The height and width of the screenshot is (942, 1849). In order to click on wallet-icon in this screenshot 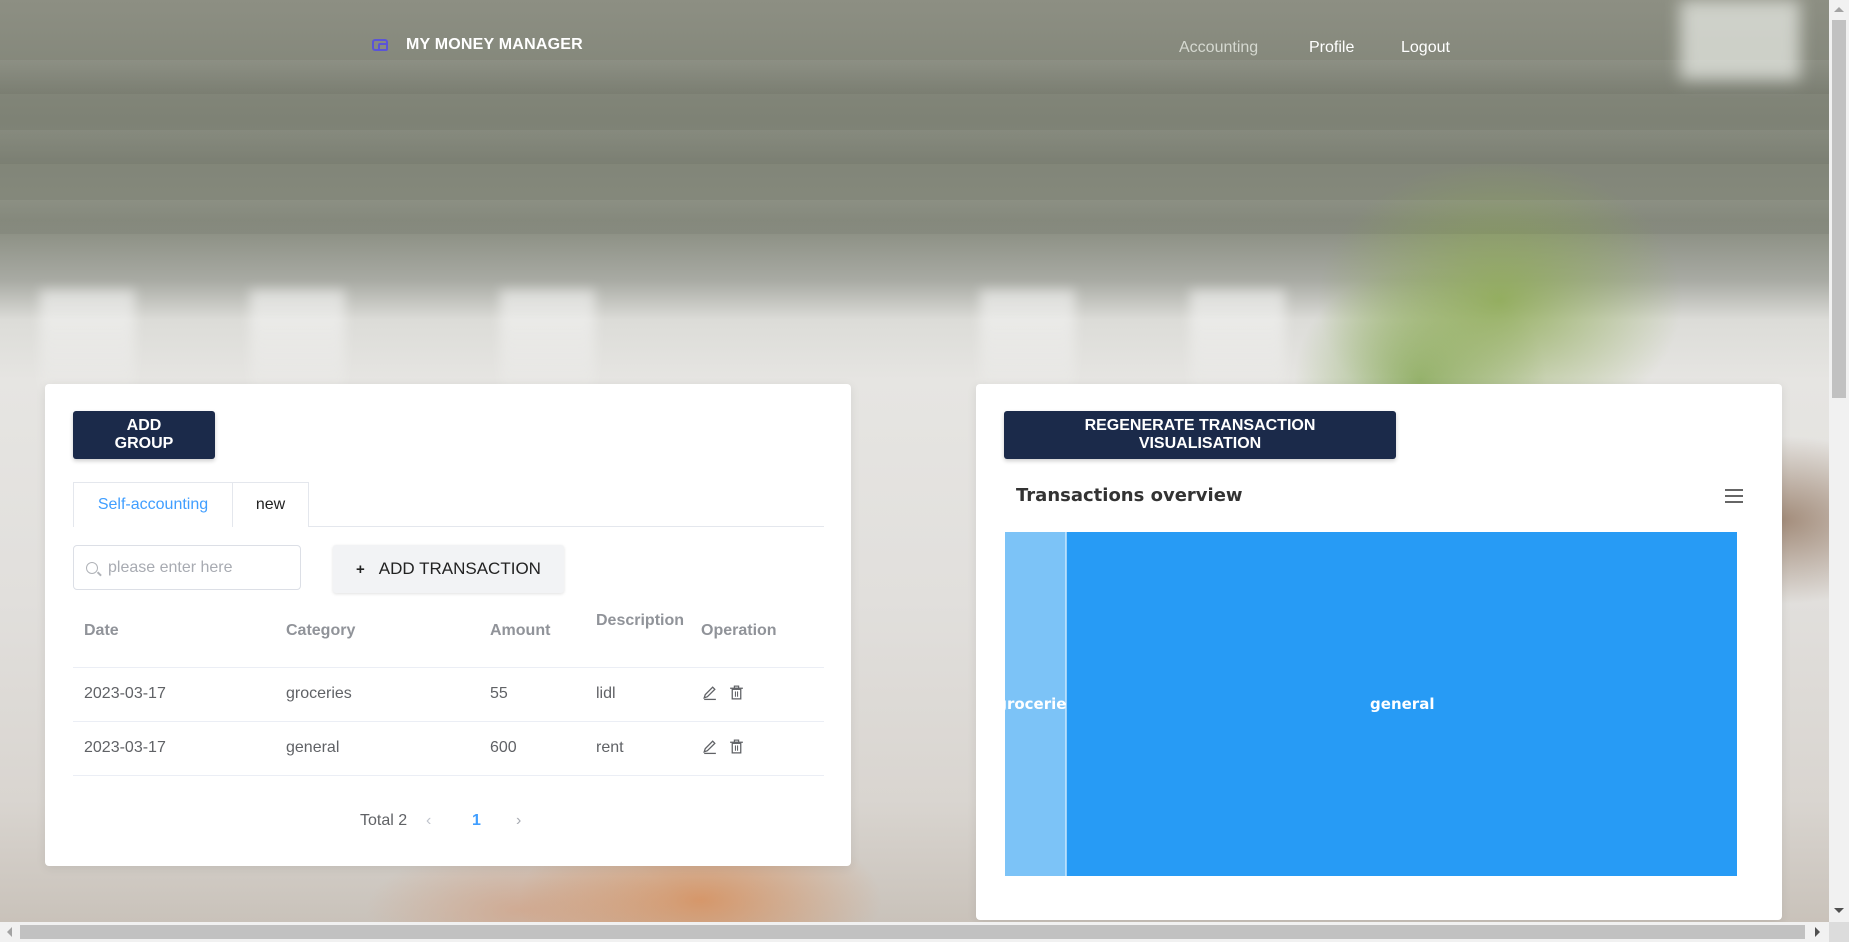, I will do `click(380, 45)`.